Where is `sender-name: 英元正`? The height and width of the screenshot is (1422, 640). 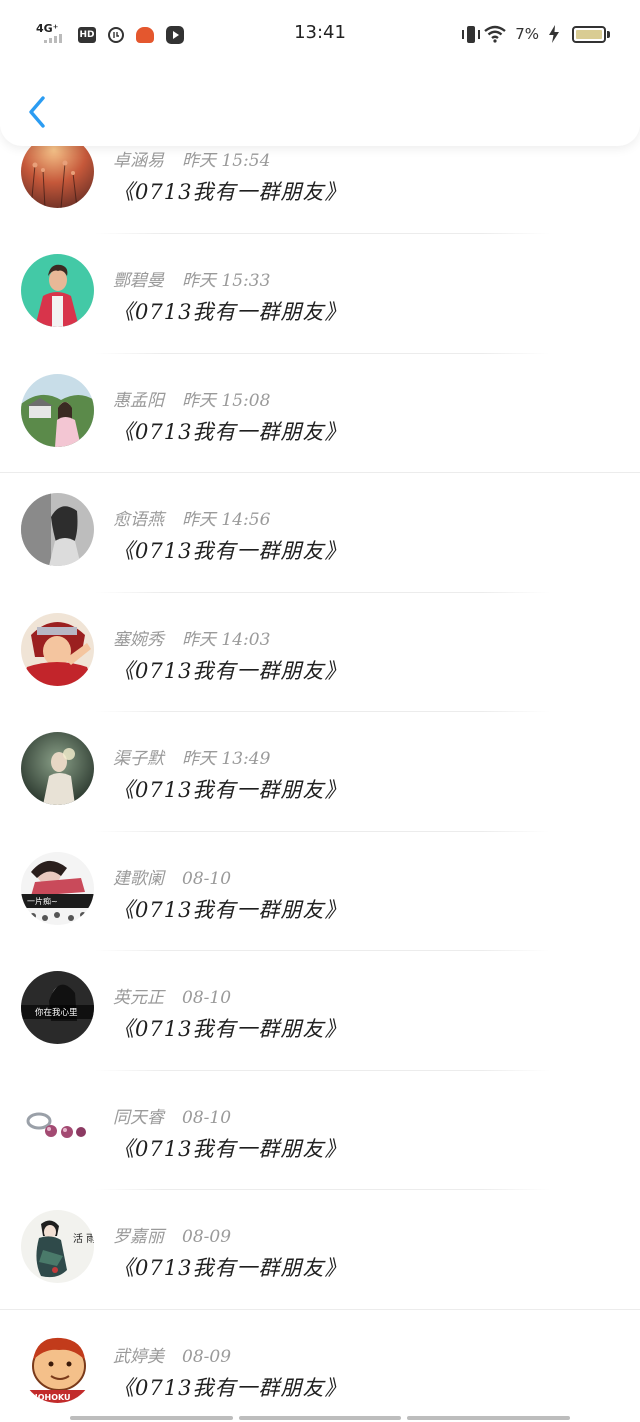
sender-name: 英元正 is located at coordinates (138, 998).